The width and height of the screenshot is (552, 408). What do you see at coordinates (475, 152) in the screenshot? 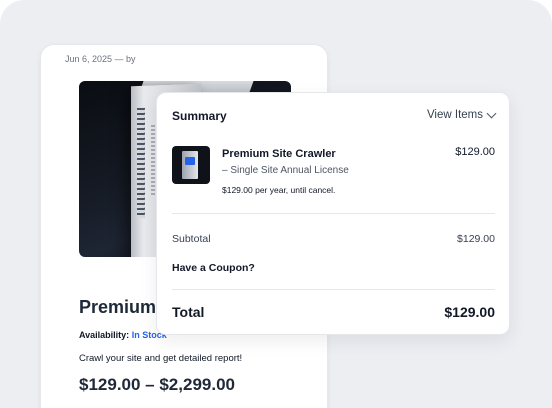
I see `item-price: $129.00` at bounding box center [475, 152].